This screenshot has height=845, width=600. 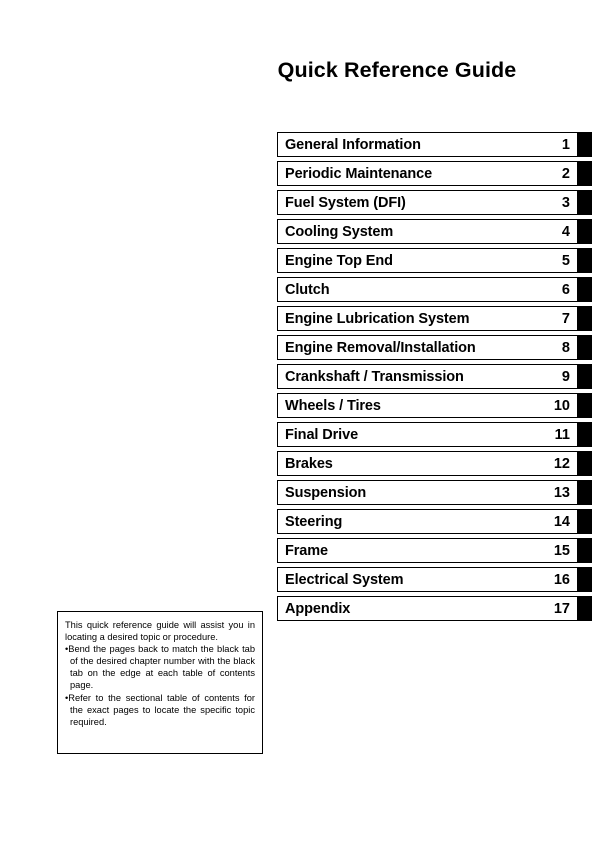 I want to click on chapter-label: Cooling System, so click(x=339, y=231).